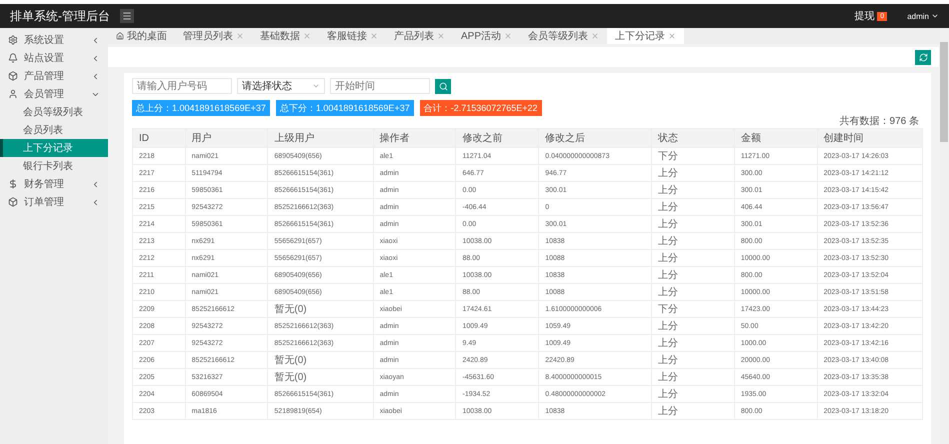  I want to click on sidebar-item: 站点设置, so click(54, 58).